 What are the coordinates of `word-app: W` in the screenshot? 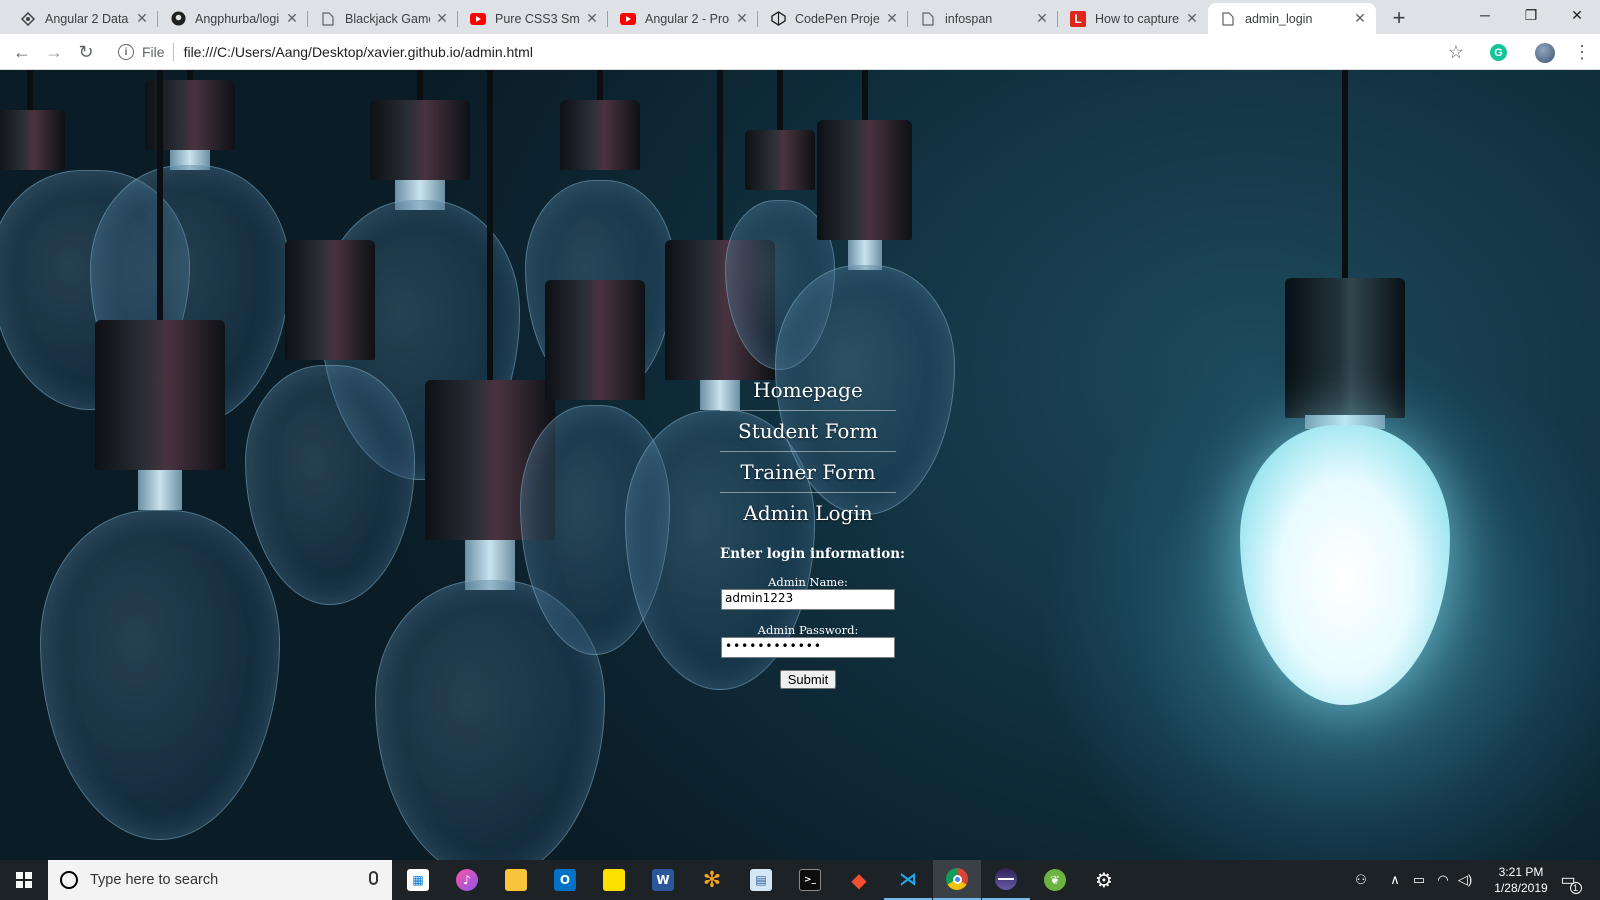 It's located at (663, 880).